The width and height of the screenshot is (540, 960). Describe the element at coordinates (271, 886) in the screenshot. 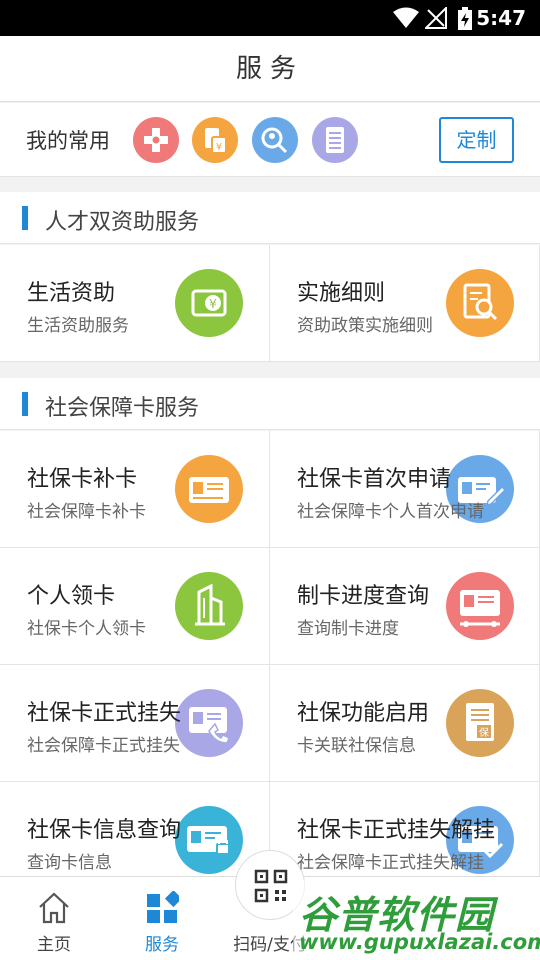

I see `qr-code-icon` at that location.